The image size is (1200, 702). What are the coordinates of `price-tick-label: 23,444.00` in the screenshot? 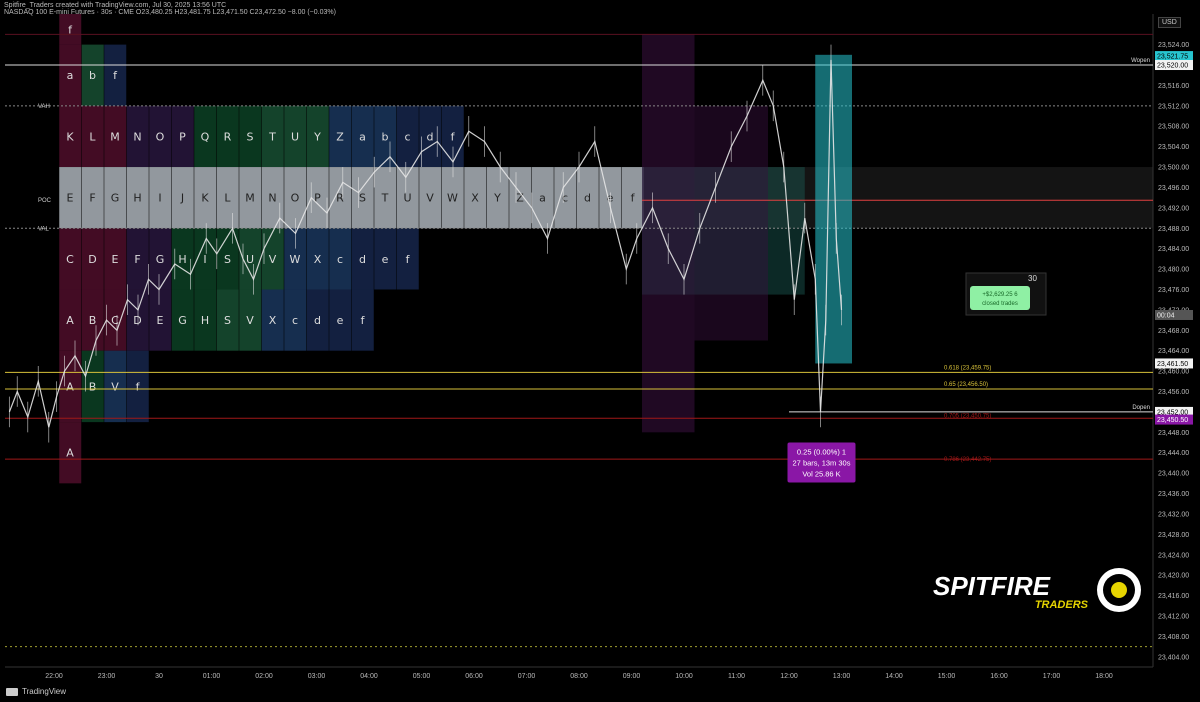 It's located at (1173, 453).